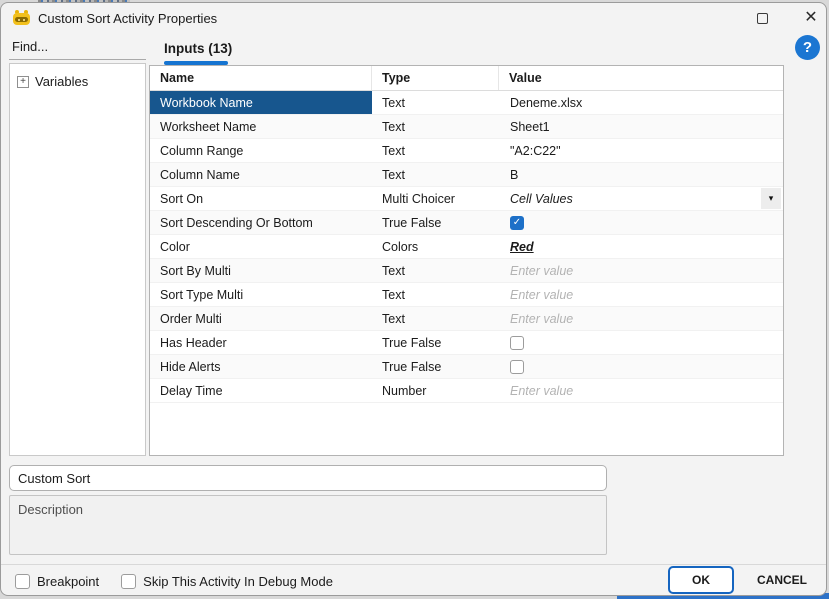 The width and height of the screenshot is (829, 599). I want to click on table-row: Column Range Text "A2:C22", so click(466, 151).